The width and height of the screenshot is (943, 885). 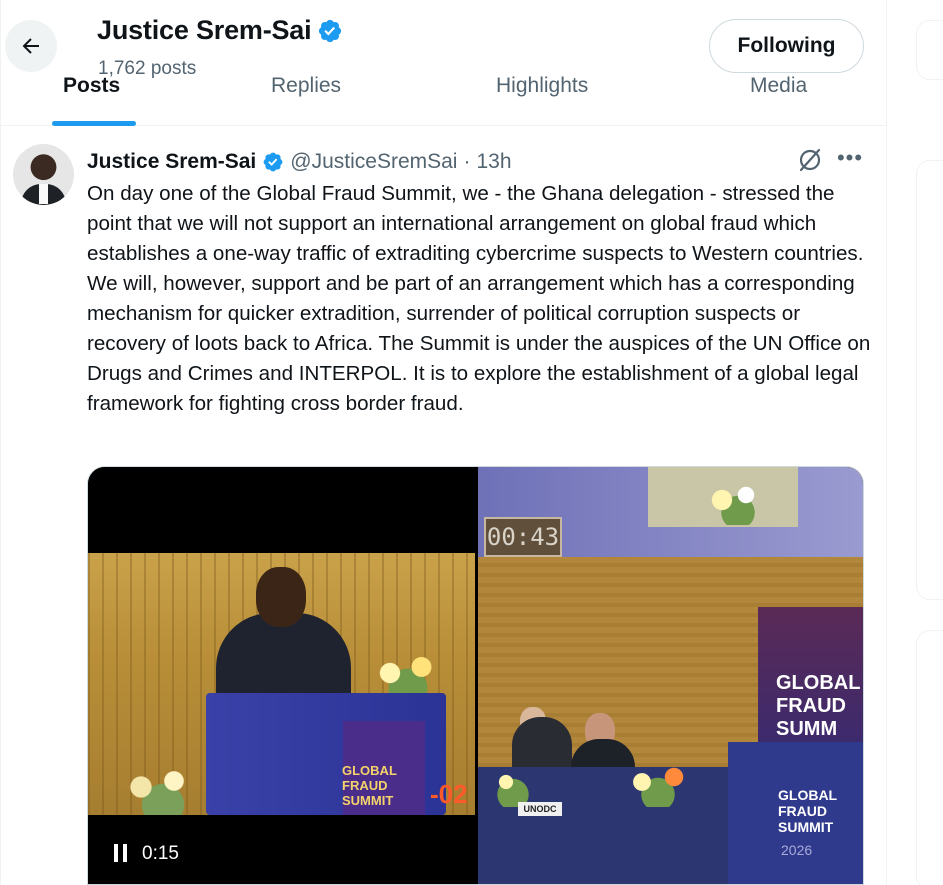 What do you see at coordinates (810, 160) in the screenshot?
I see `grok-icon` at bounding box center [810, 160].